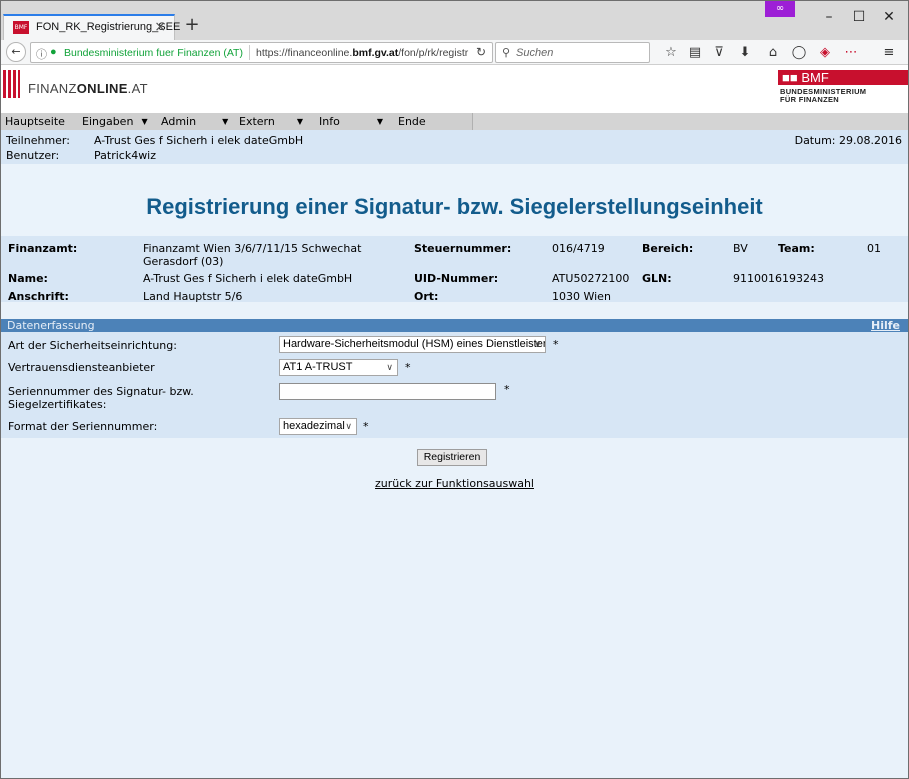 The height and width of the screenshot is (779, 909). Describe the element at coordinates (28, 278) in the screenshot. I see `name-label: Name:` at that location.